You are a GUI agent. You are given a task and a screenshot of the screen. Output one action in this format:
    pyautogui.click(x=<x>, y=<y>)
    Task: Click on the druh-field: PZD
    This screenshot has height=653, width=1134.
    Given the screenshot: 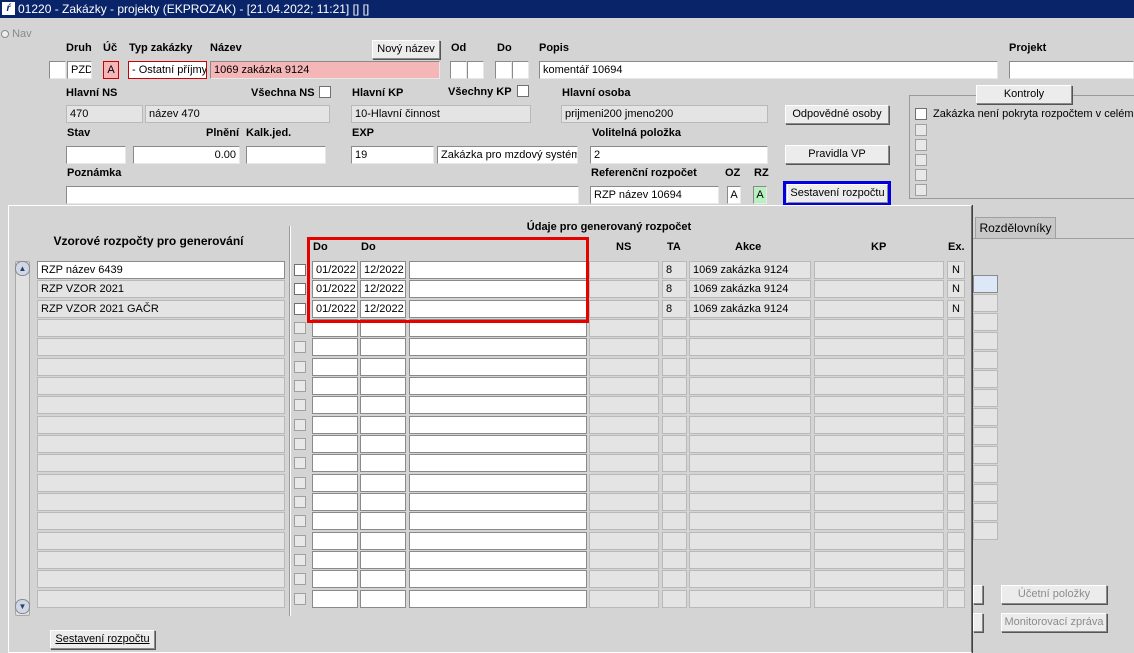 What is the action you would take?
    pyautogui.click(x=79, y=70)
    